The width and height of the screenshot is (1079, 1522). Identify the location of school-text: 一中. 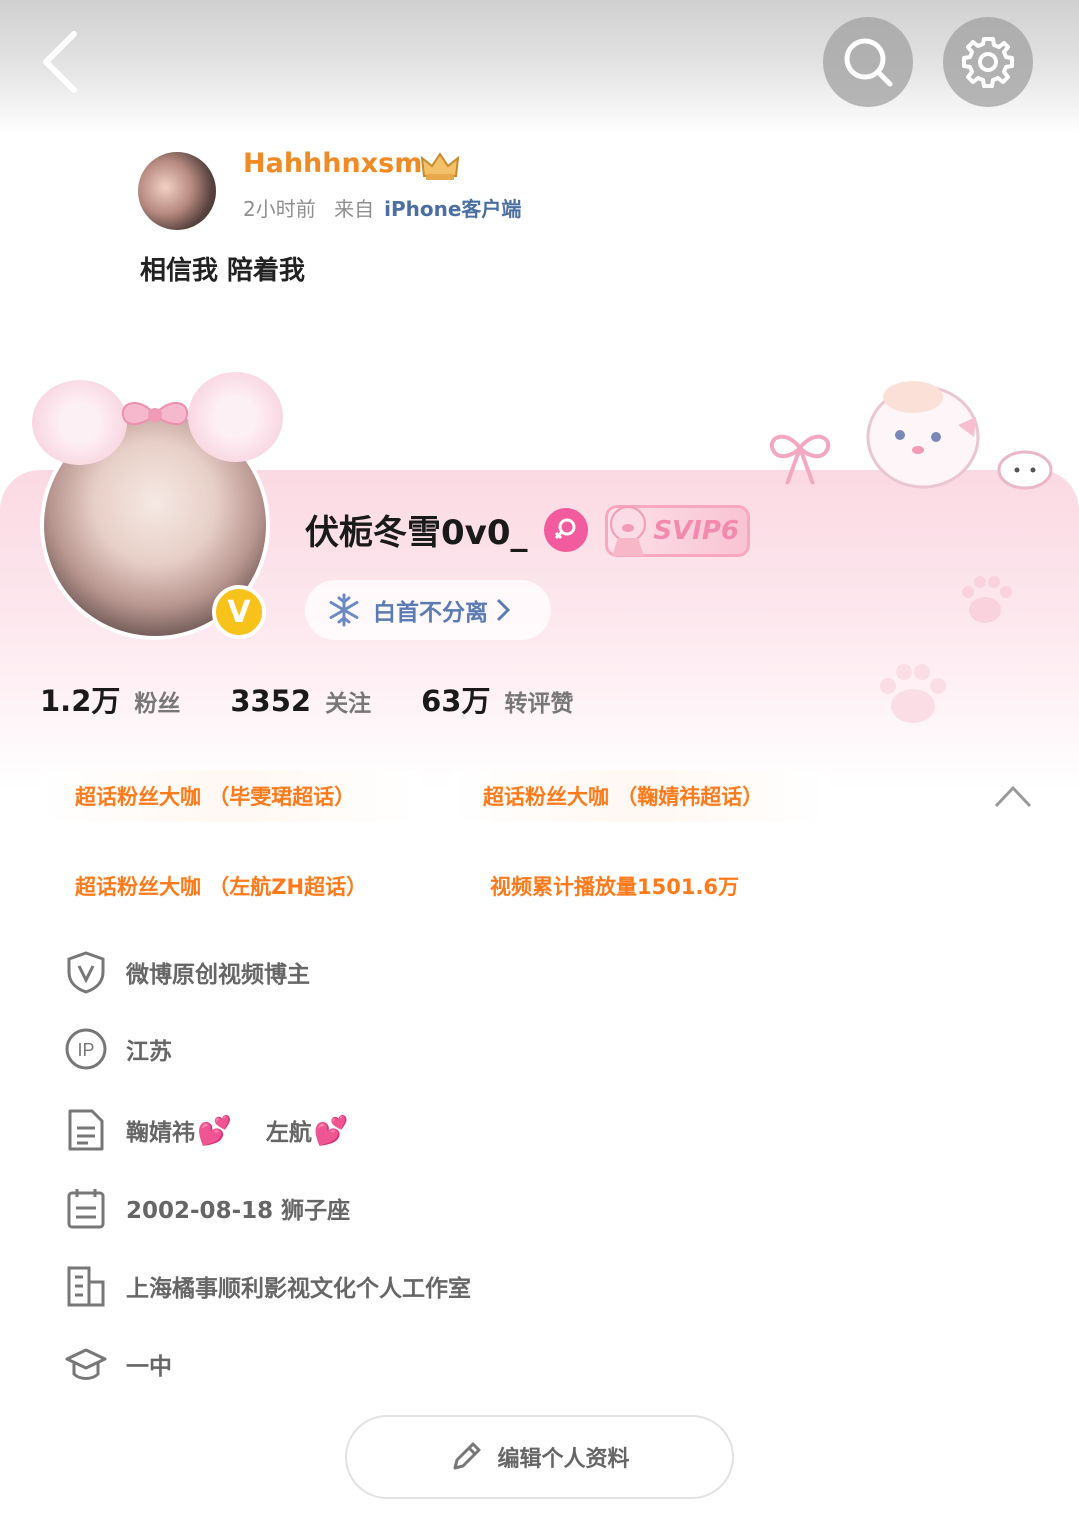
(149, 1367).